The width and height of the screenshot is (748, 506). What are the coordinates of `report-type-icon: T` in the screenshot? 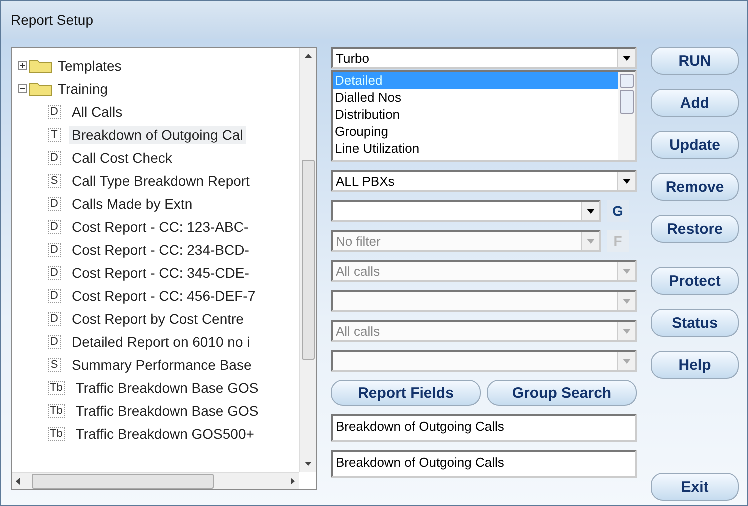 It's located at (54, 135).